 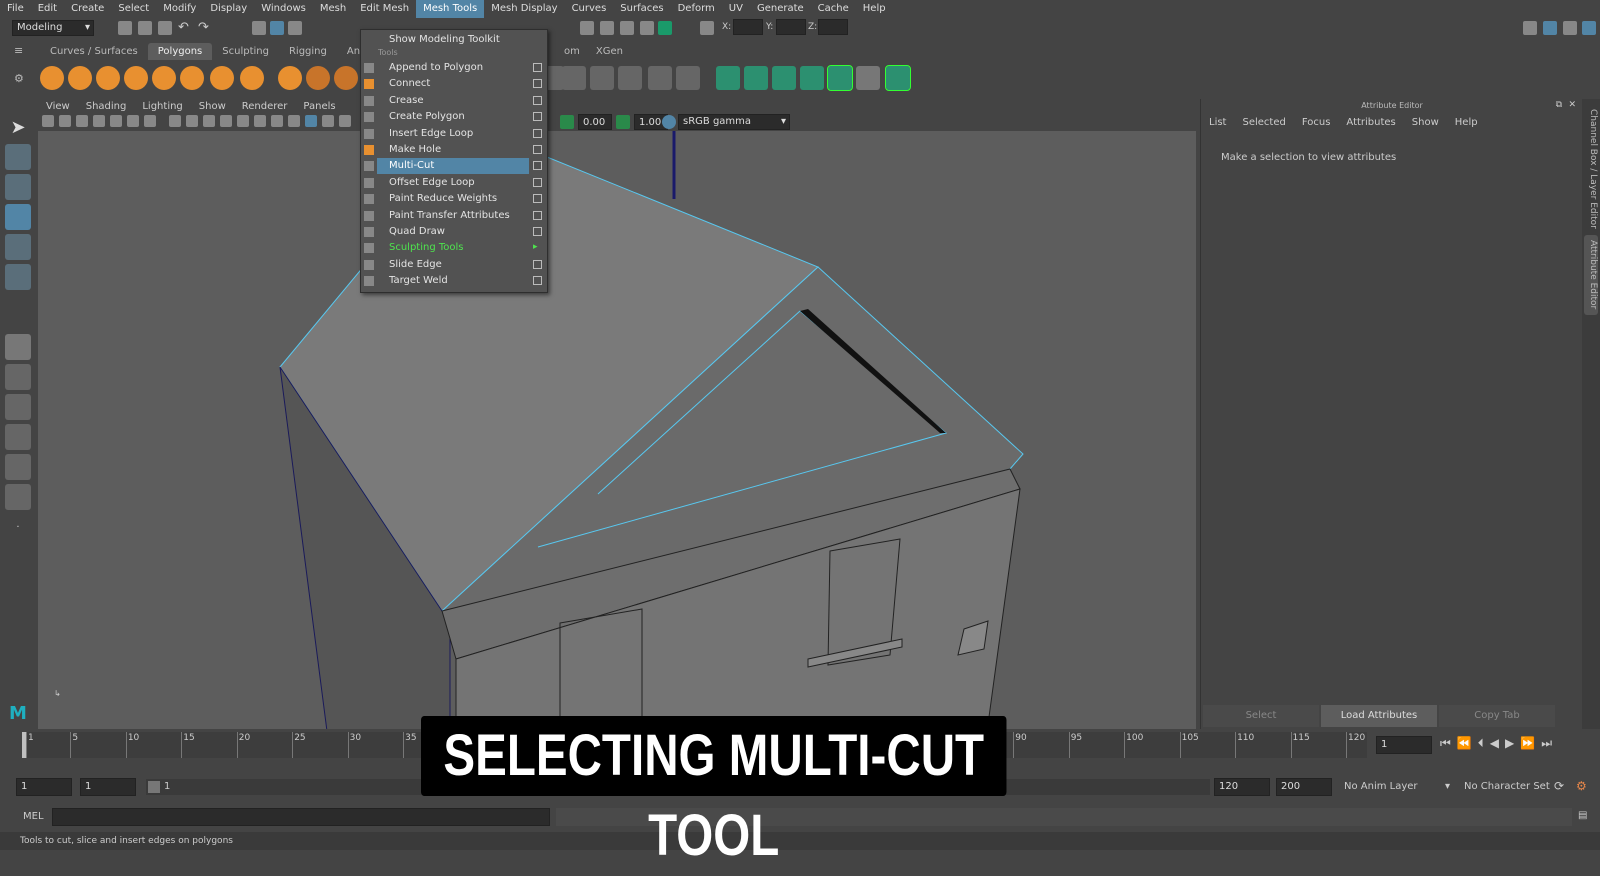 I want to click on tab-curves-surfaces: Curves / Surfaces, so click(x=94, y=51).